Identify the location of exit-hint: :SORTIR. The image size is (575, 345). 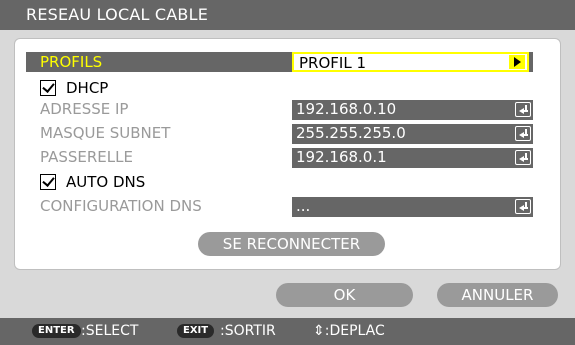
(248, 331).